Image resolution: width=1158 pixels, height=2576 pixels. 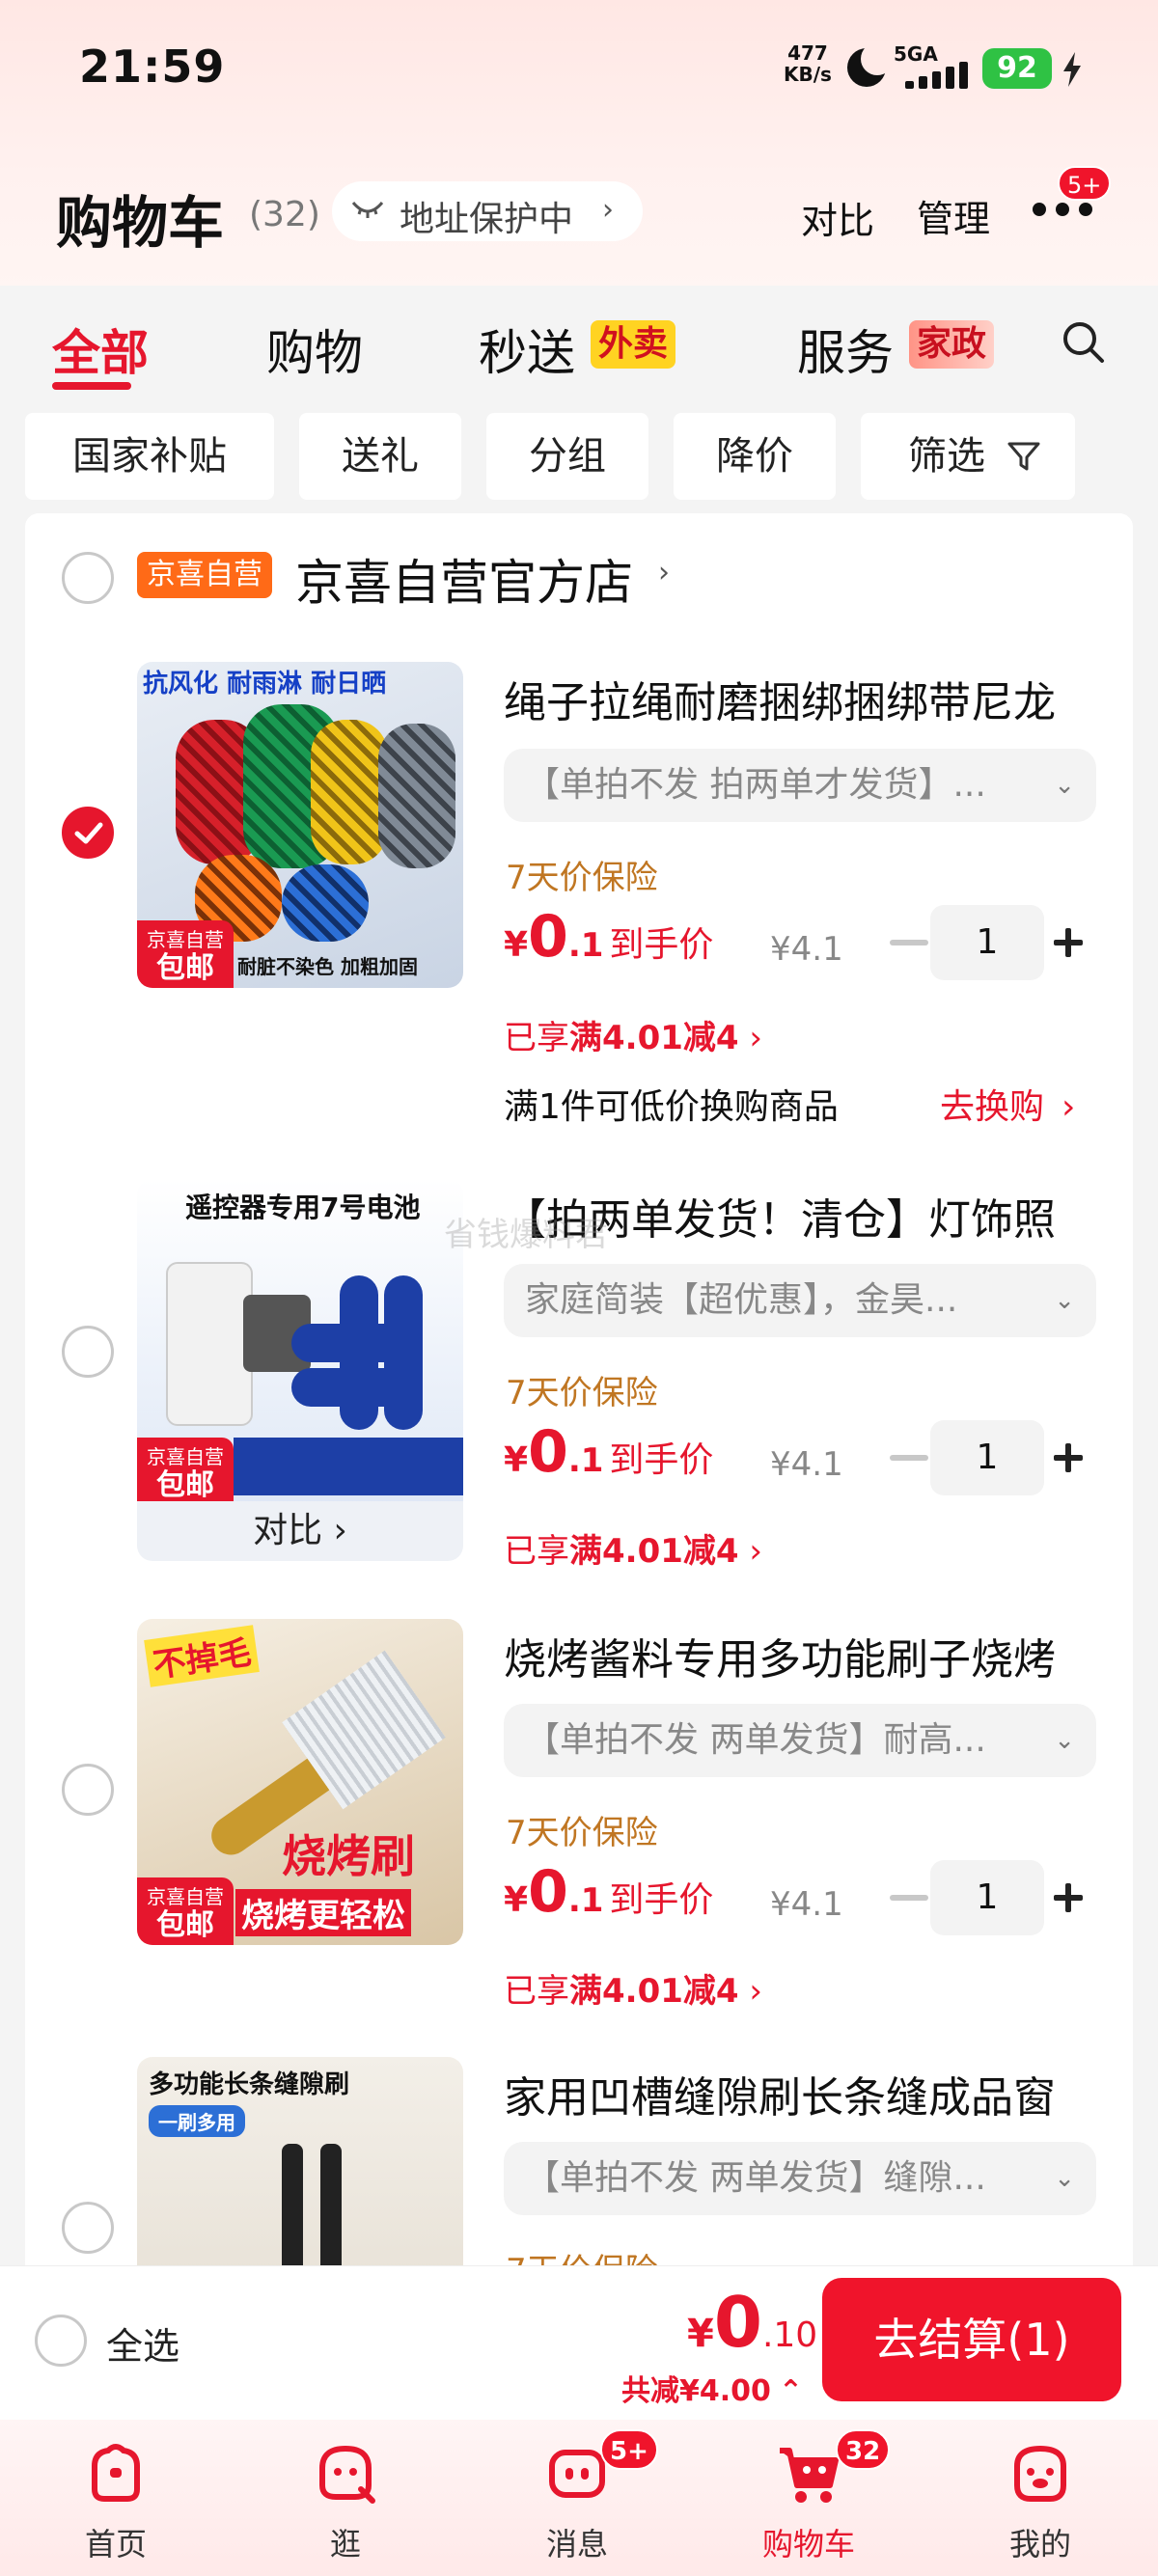 I want to click on messages-badge: 5+, so click(x=629, y=2450).